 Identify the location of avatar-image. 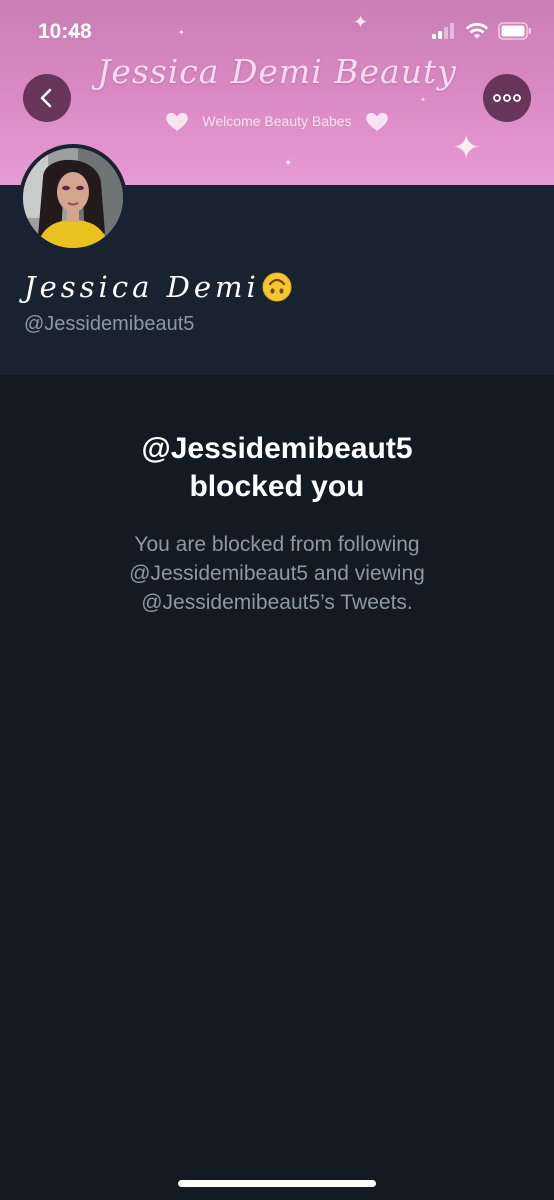
(73, 198).